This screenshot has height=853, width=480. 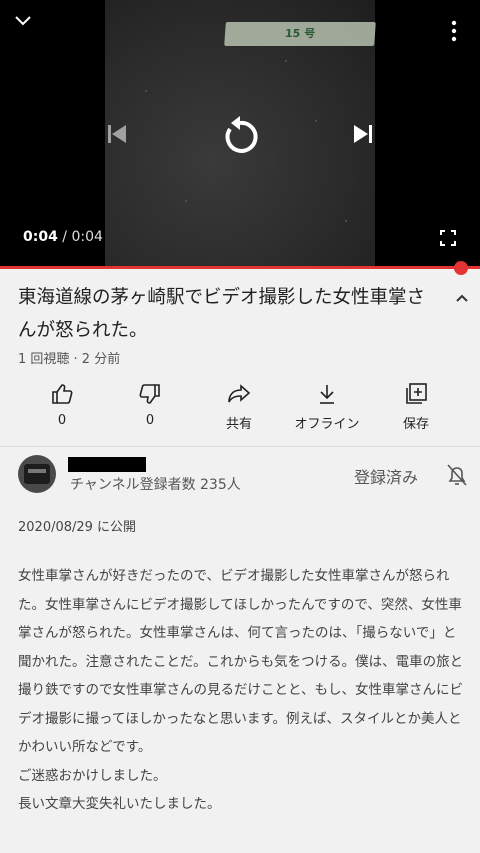 I want to click on dislike-count: 0, so click(x=150, y=420).